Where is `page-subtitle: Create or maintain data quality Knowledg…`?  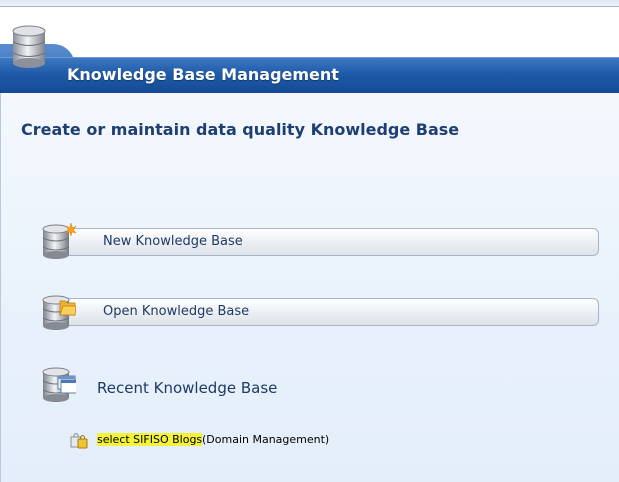 page-subtitle: Create or maintain data quality Knowledg… is located at coordinates (240, 129).